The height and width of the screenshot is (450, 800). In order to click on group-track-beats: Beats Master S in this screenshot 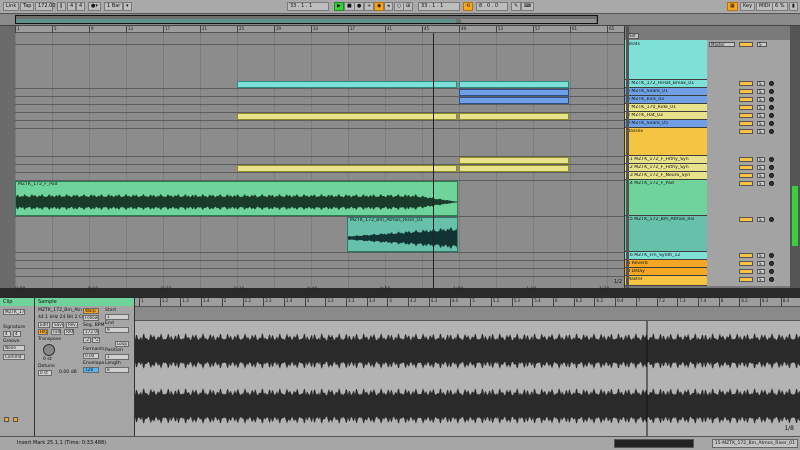, I will do `click(708, 60)`.